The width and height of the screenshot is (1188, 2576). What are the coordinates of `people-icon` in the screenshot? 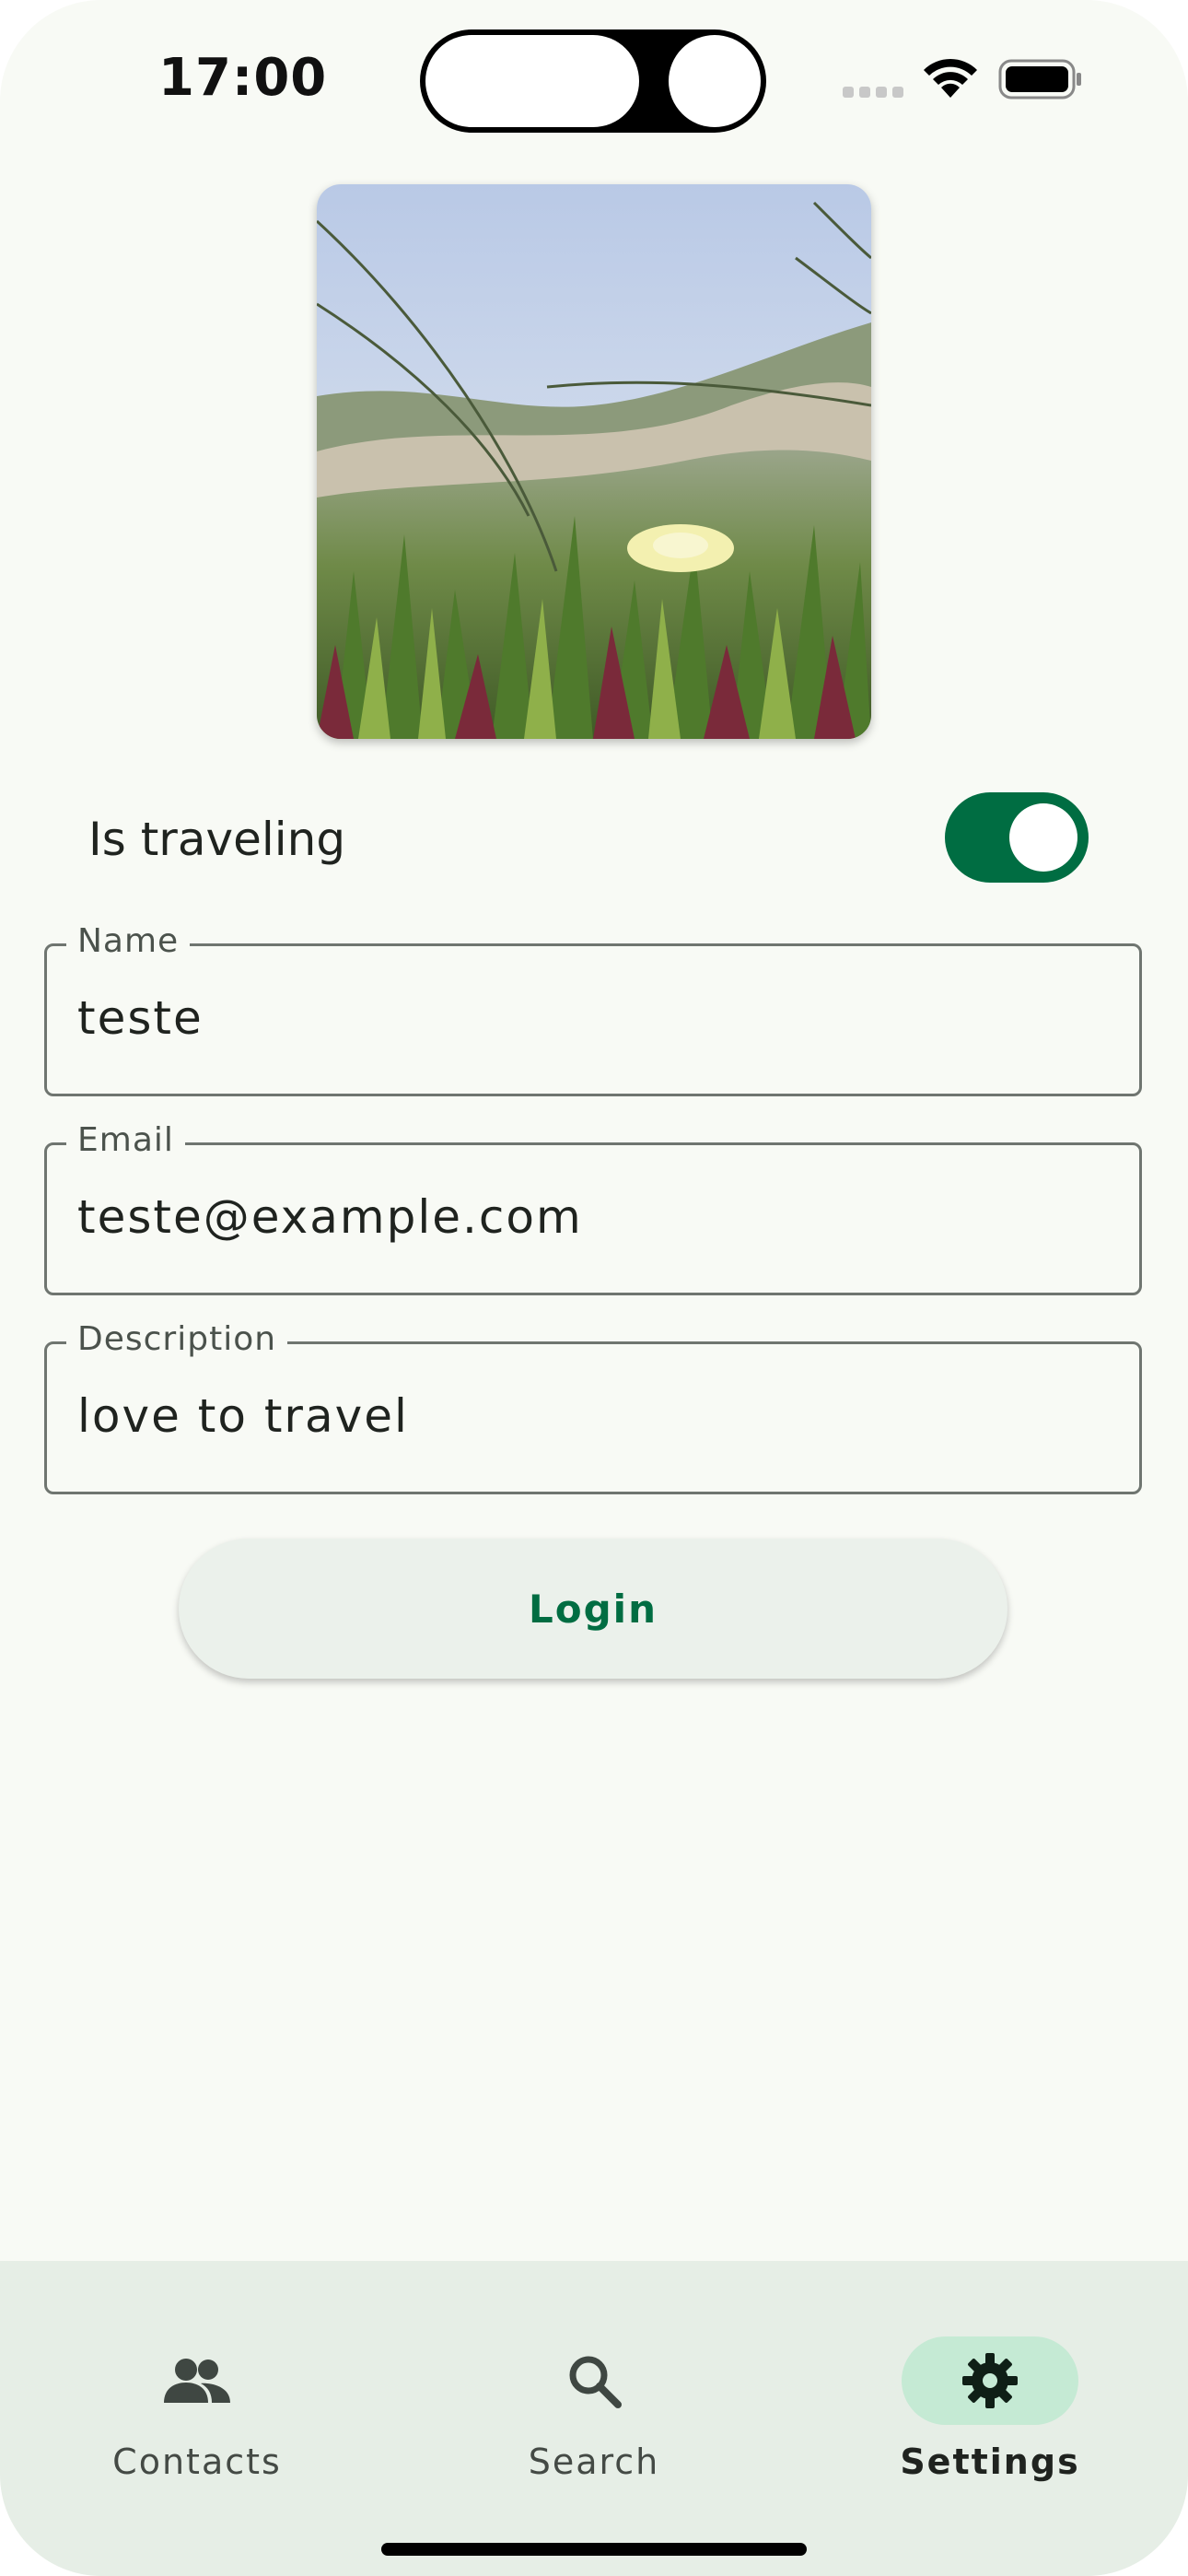 It's located at (197, 2381).